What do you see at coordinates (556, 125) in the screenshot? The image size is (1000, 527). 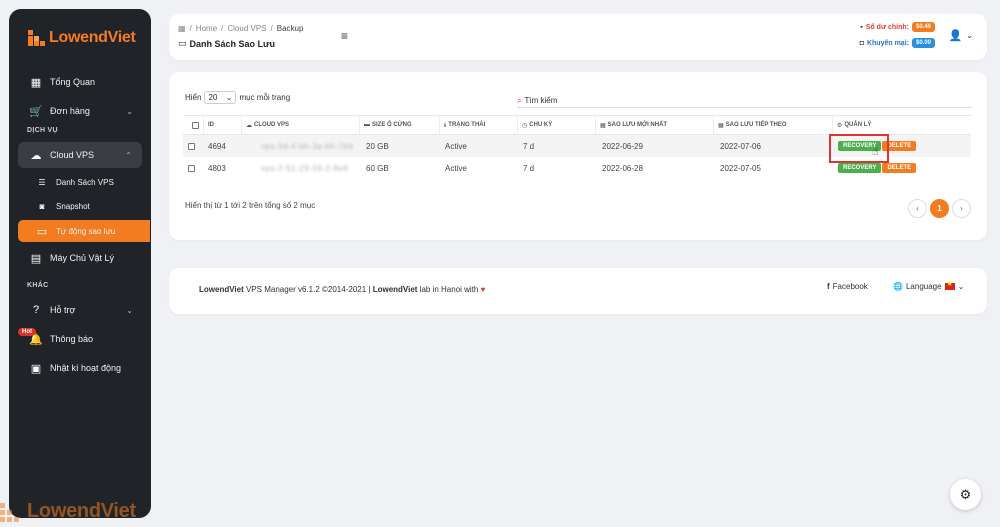 I see `col-cycle: ◷ CHU KỲ` at bounding box center [556, 125].